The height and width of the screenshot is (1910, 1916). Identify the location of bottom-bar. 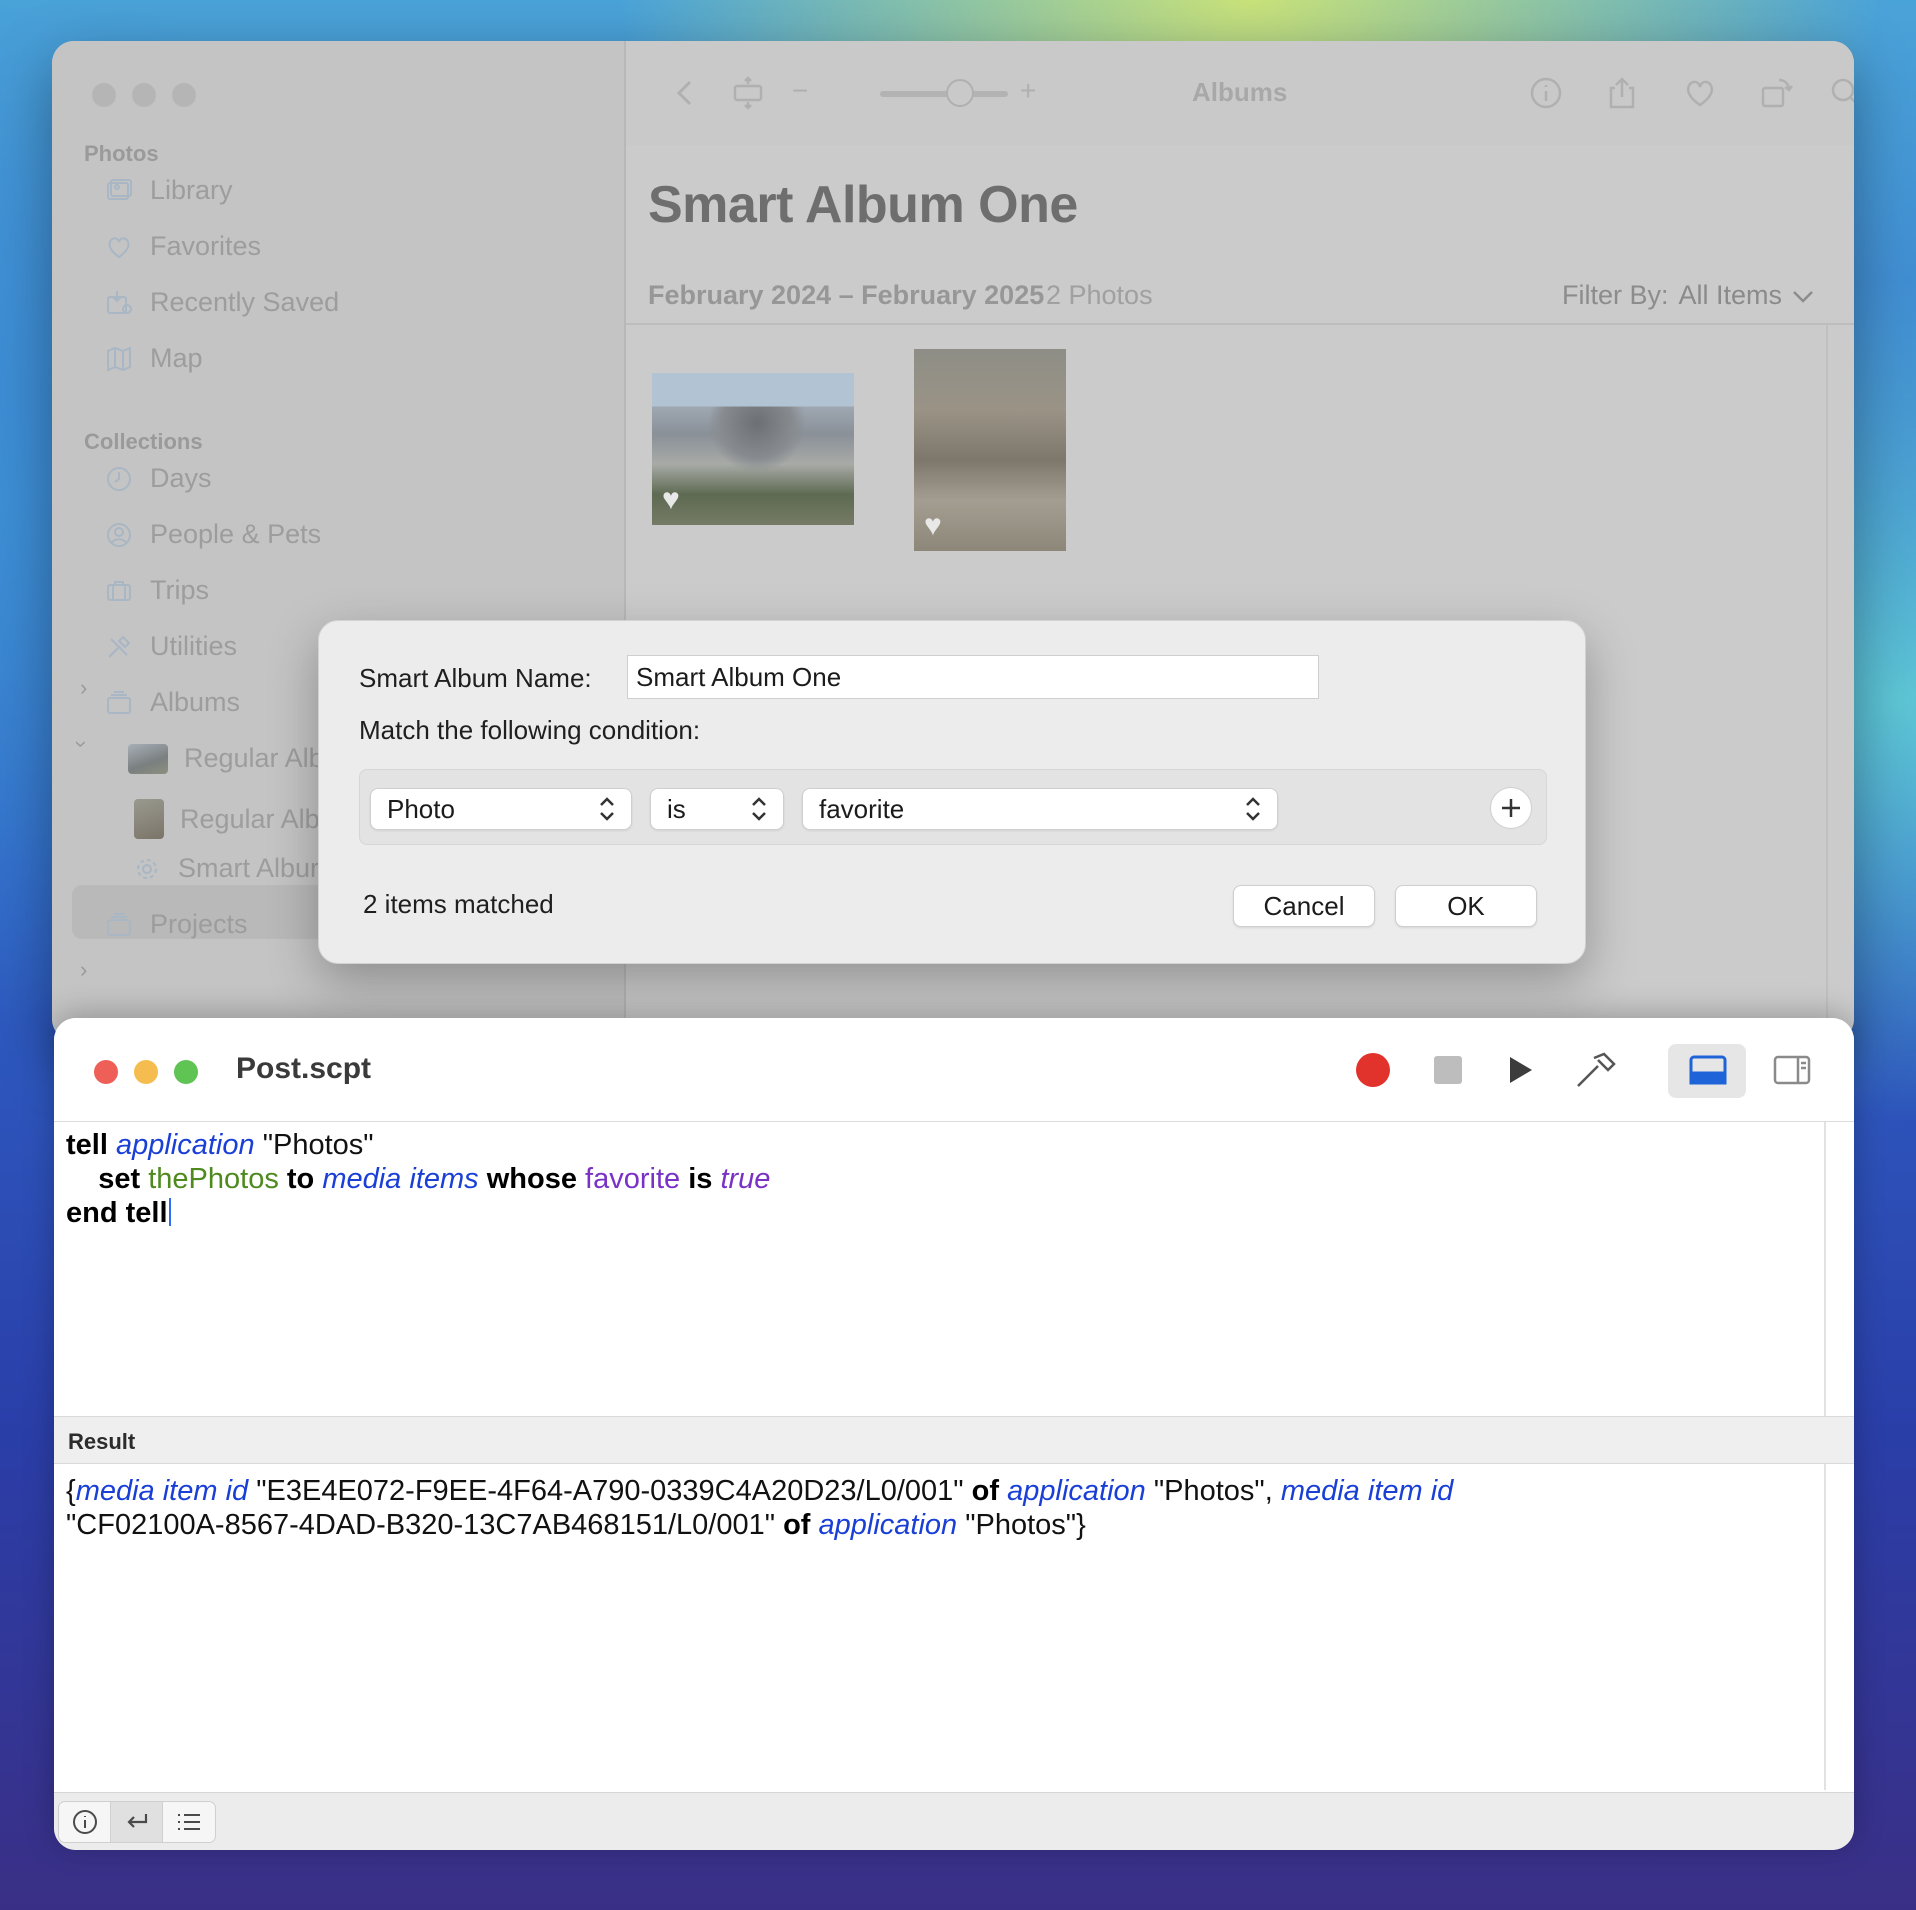
(954, 1821).